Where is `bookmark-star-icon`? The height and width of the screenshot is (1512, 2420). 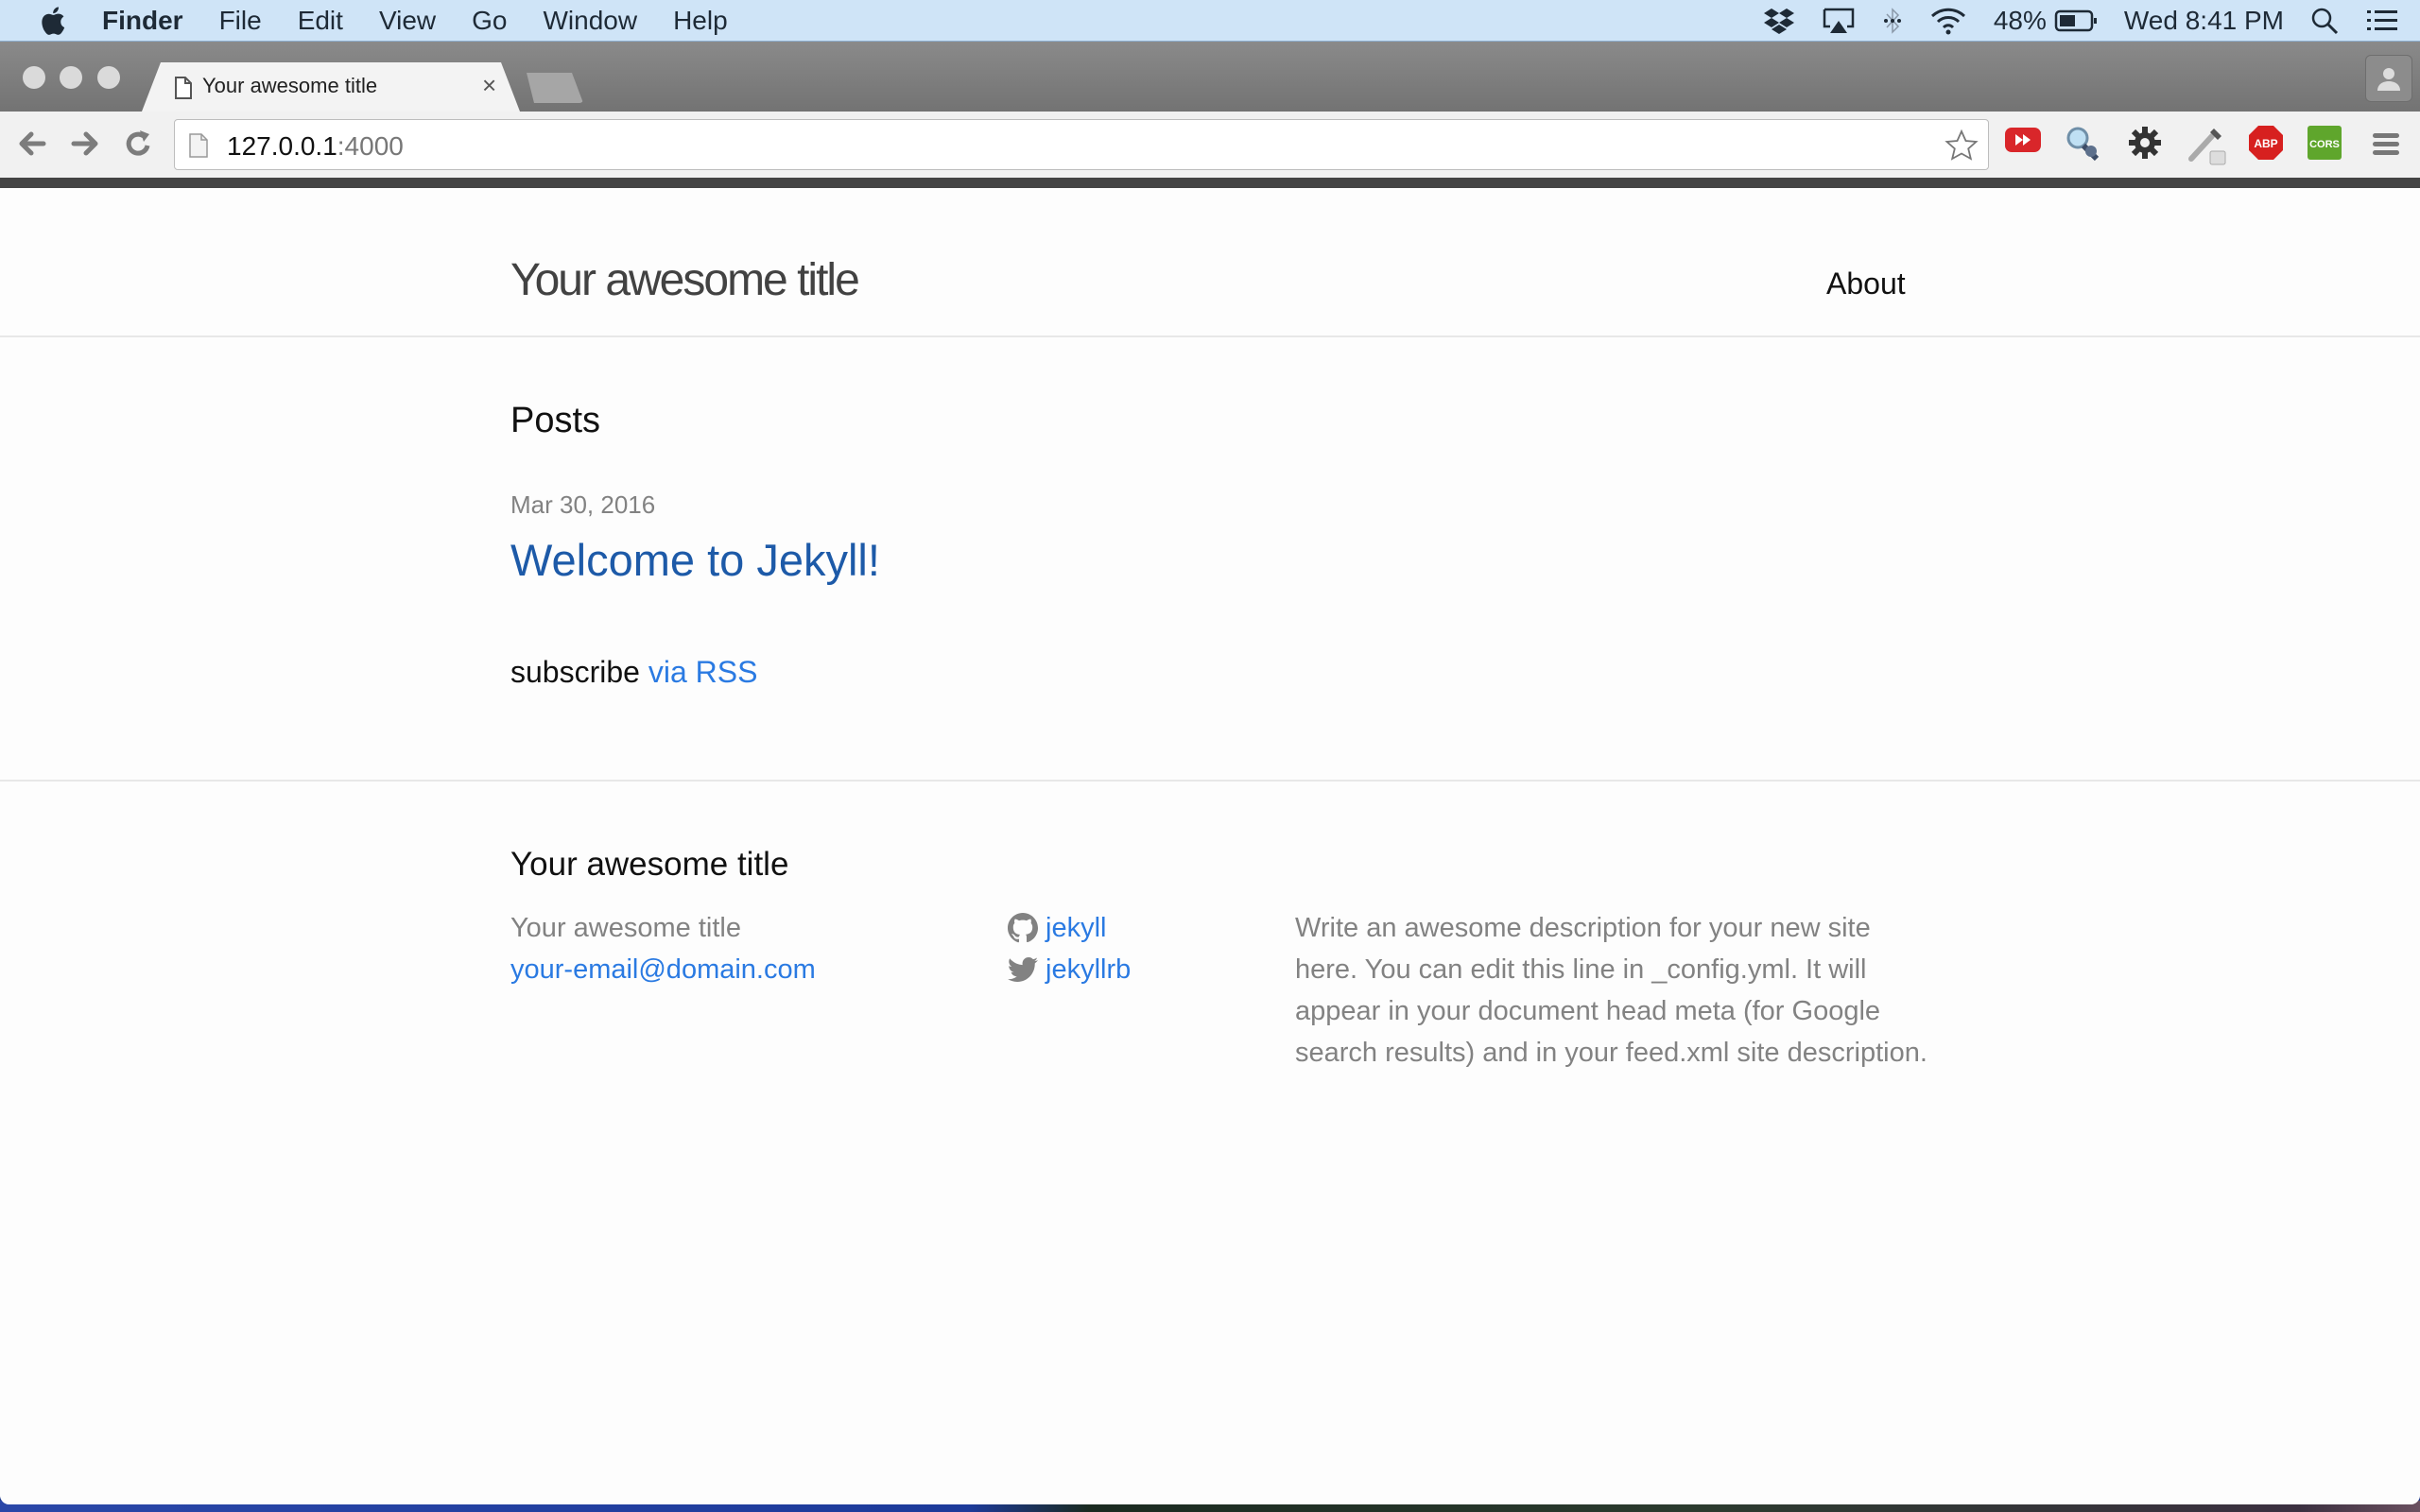
bookmark-star-icon is located at coordinates (1962, 146).